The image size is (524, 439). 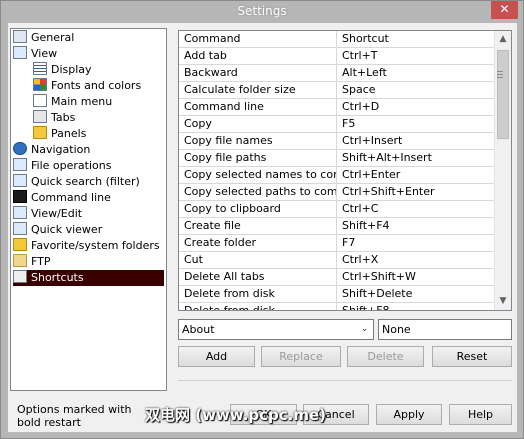 I want to click on tree-item-label: Display, so click(x=71, y=69).